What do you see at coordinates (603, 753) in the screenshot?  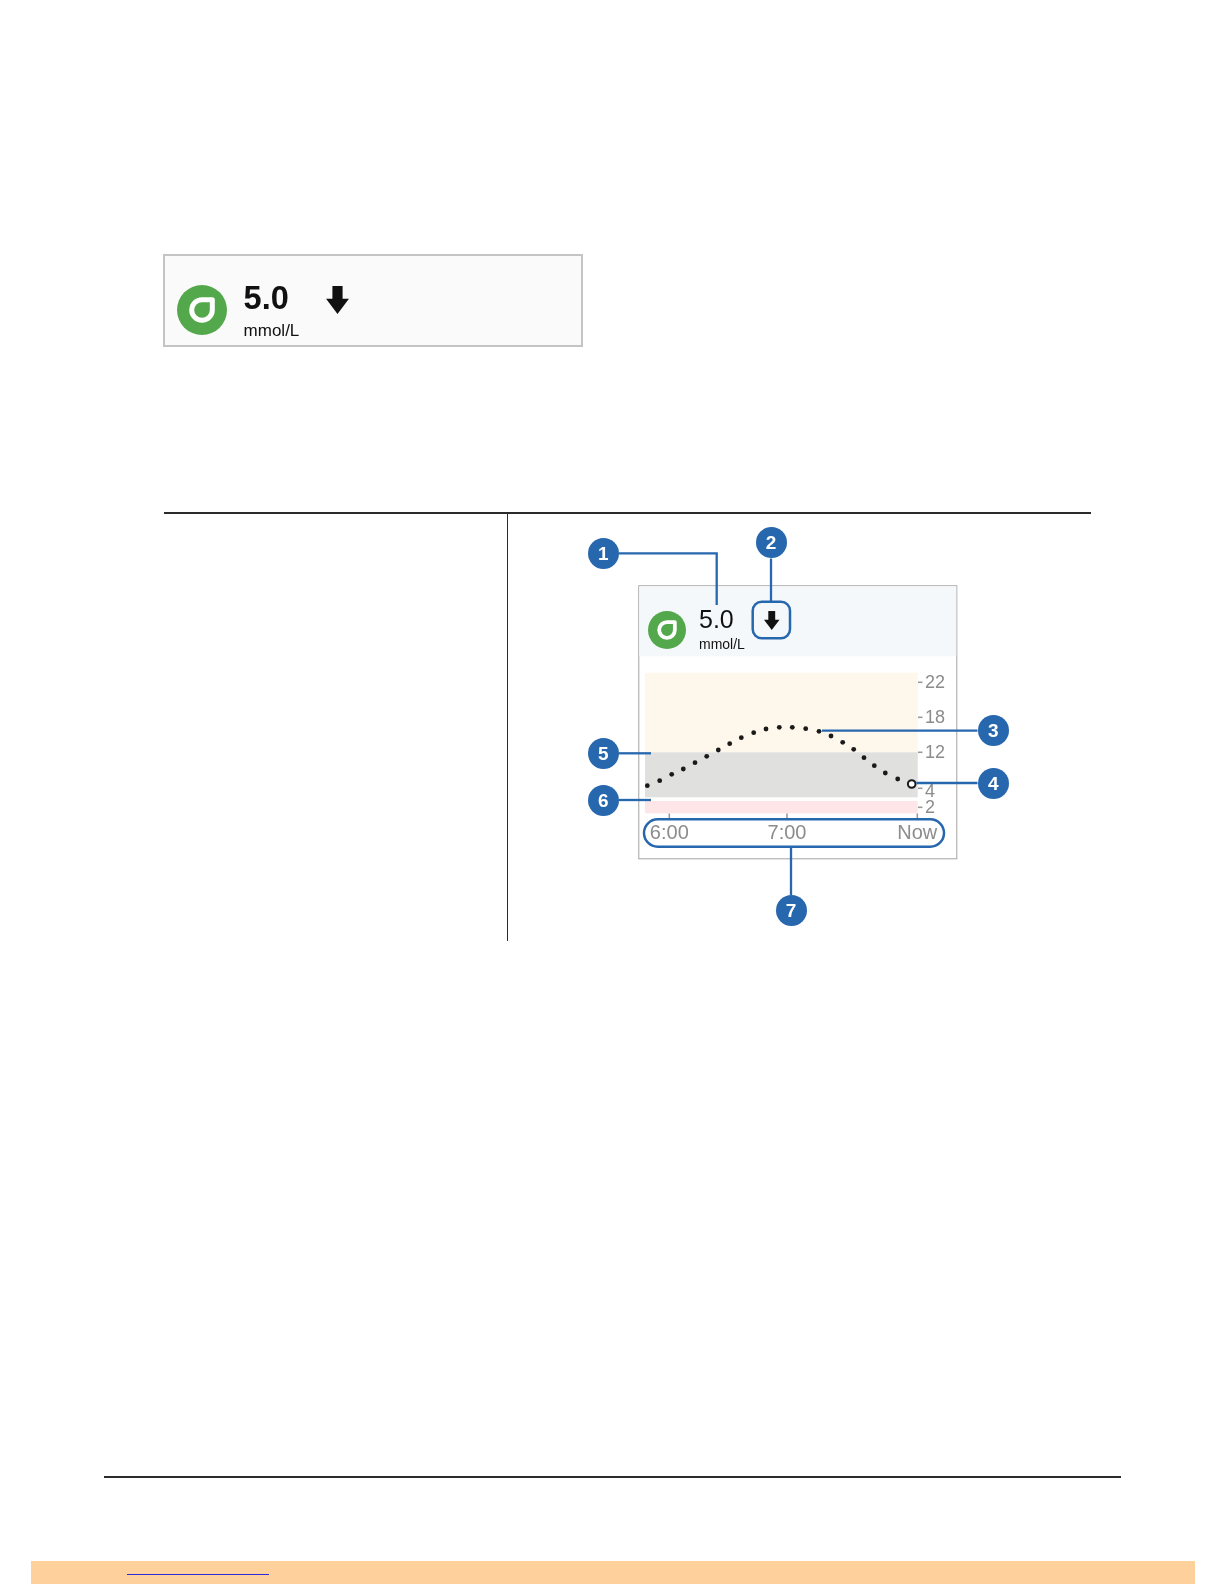 I see `callout-number: 5` at bounding box center [603, 753].